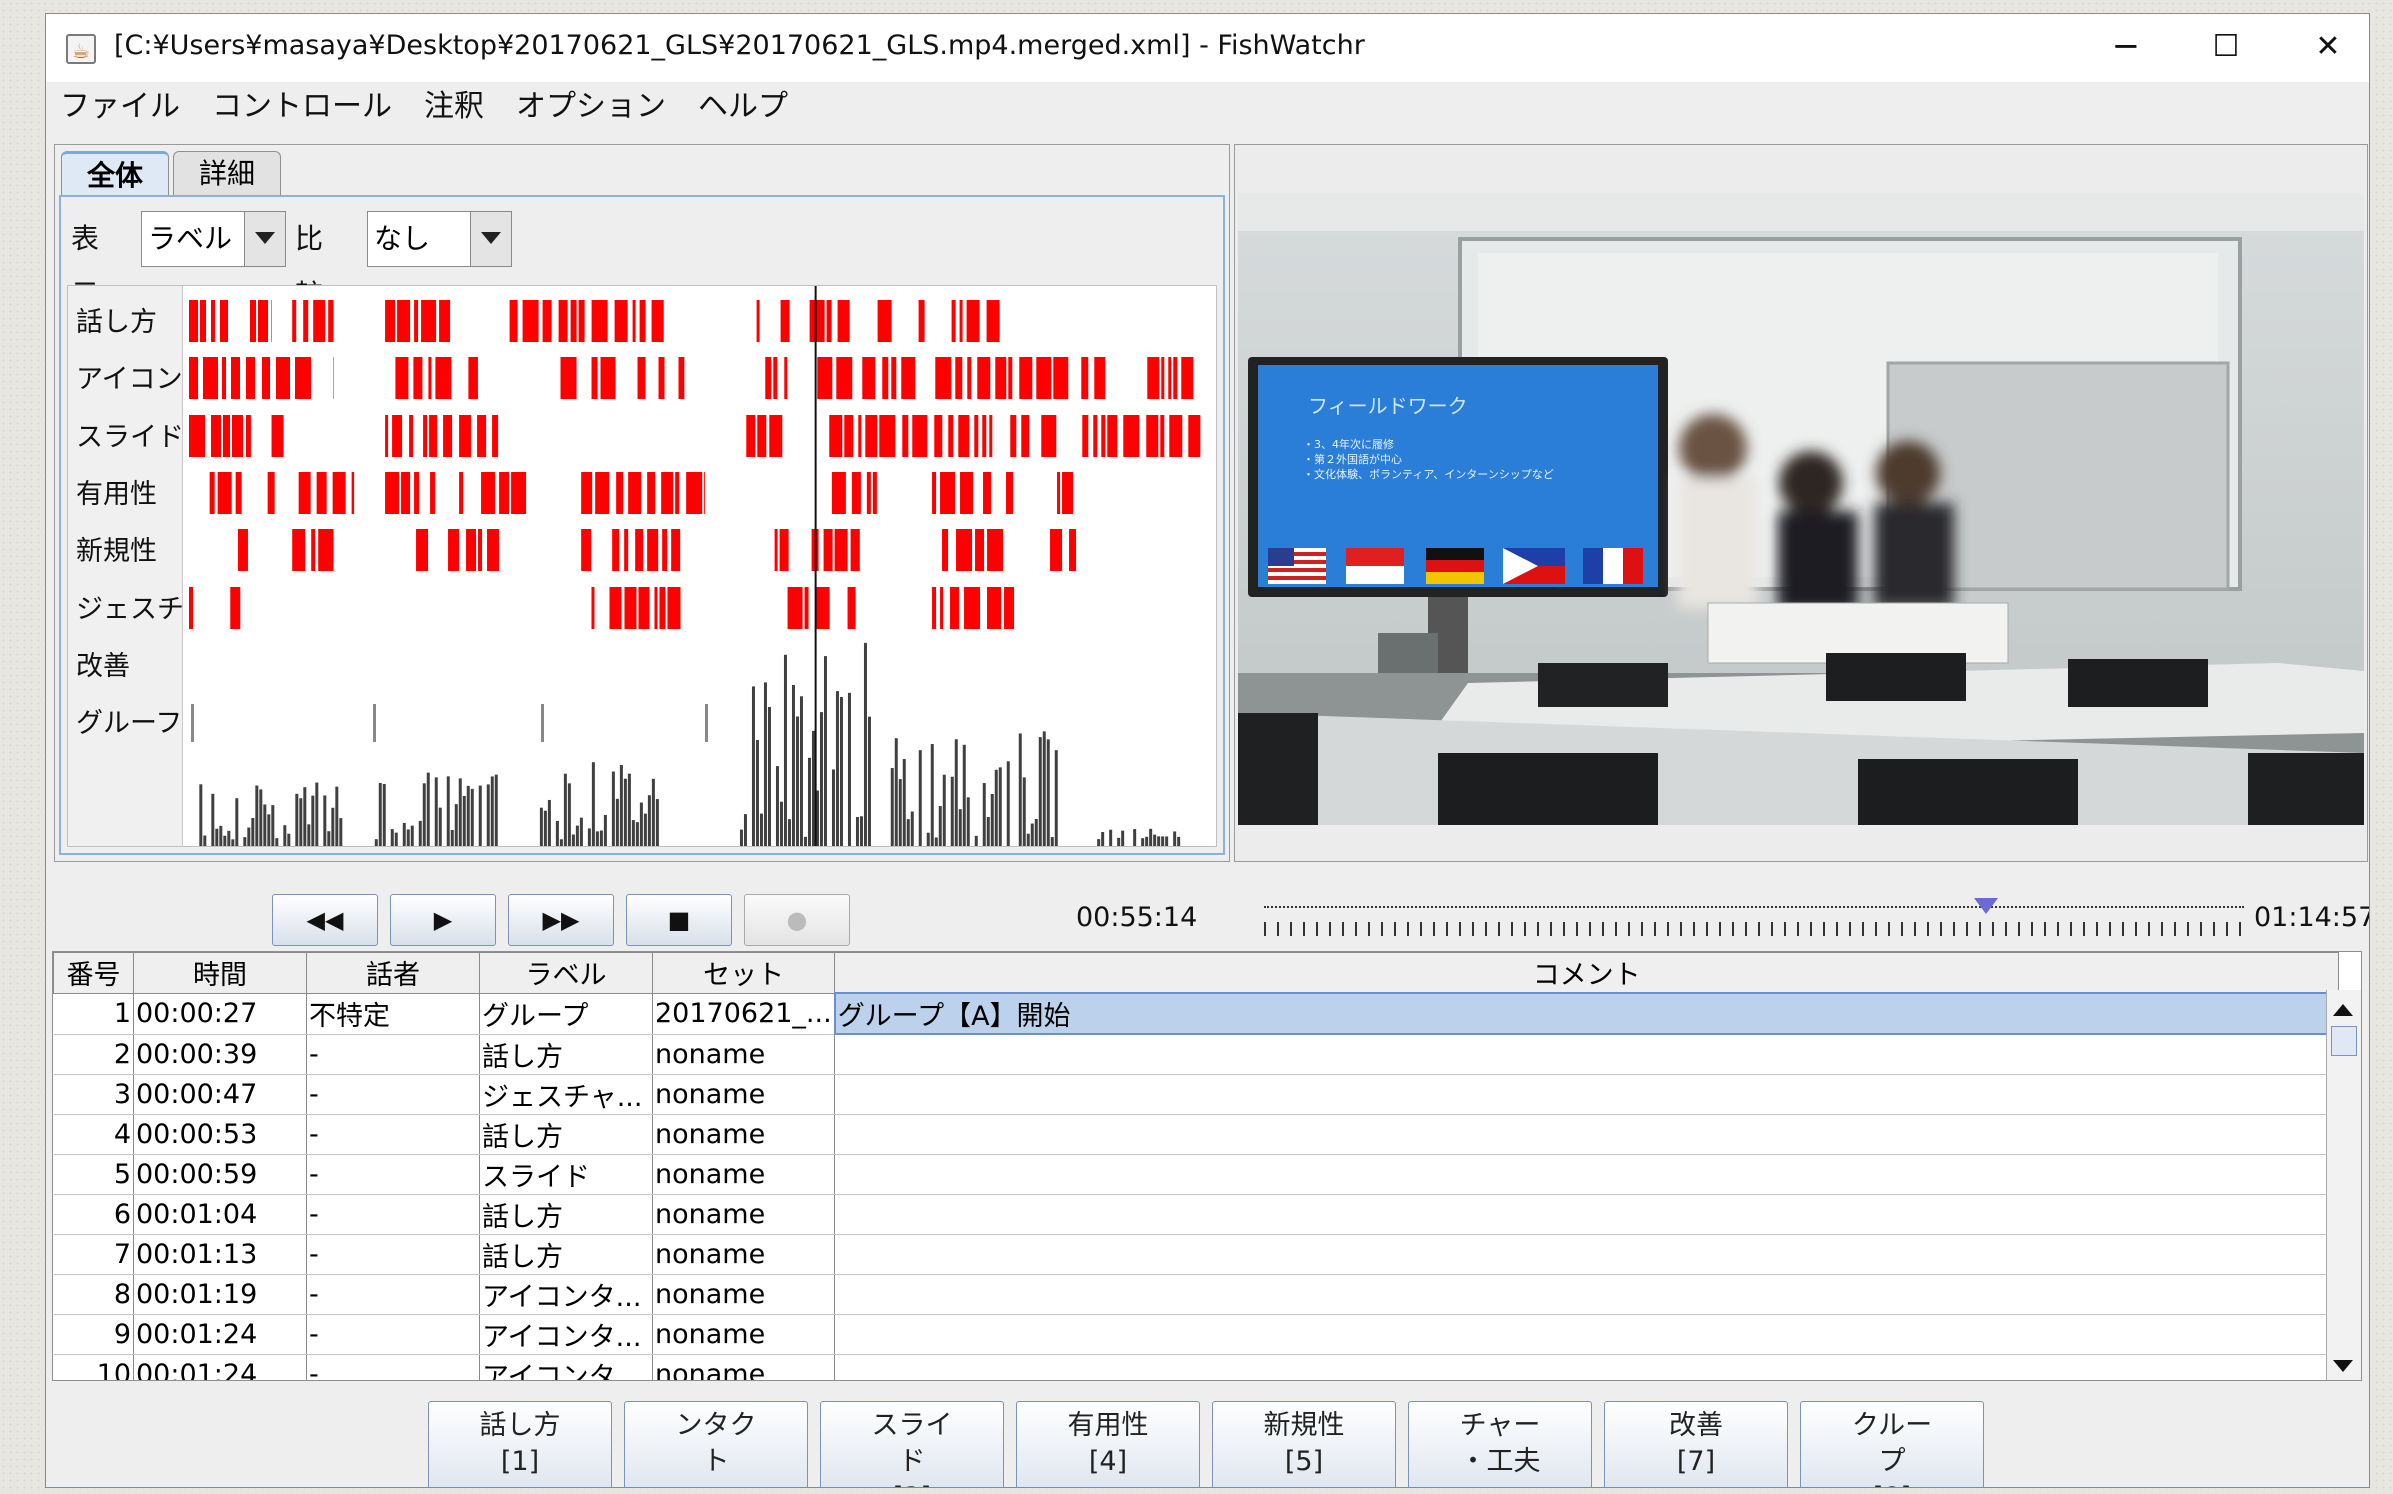  What do you see at coordinates (93, 1294) in the screenshot?
I see `cell-number: 8` at bounding box center [93, 1294].